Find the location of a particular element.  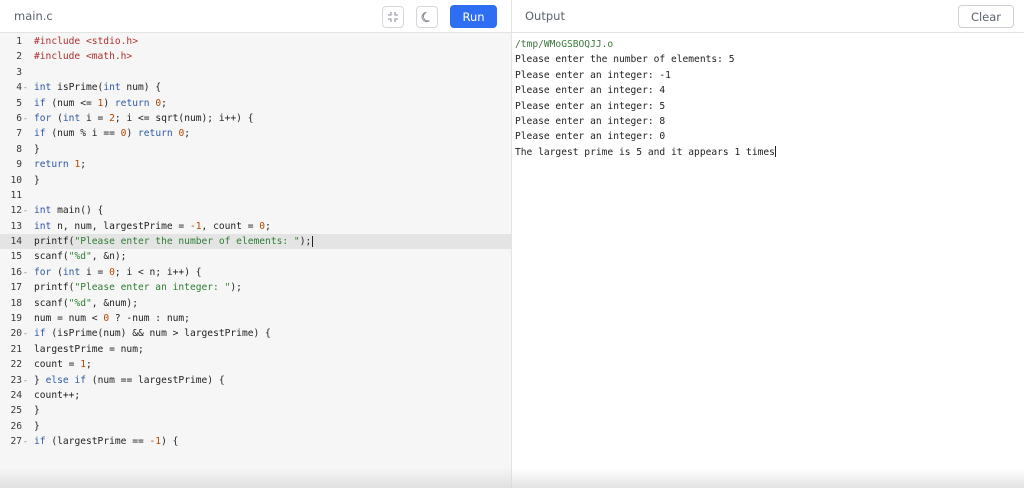

code-line: 4- int isPrime(int num) { is located at coordinates (255, 87).